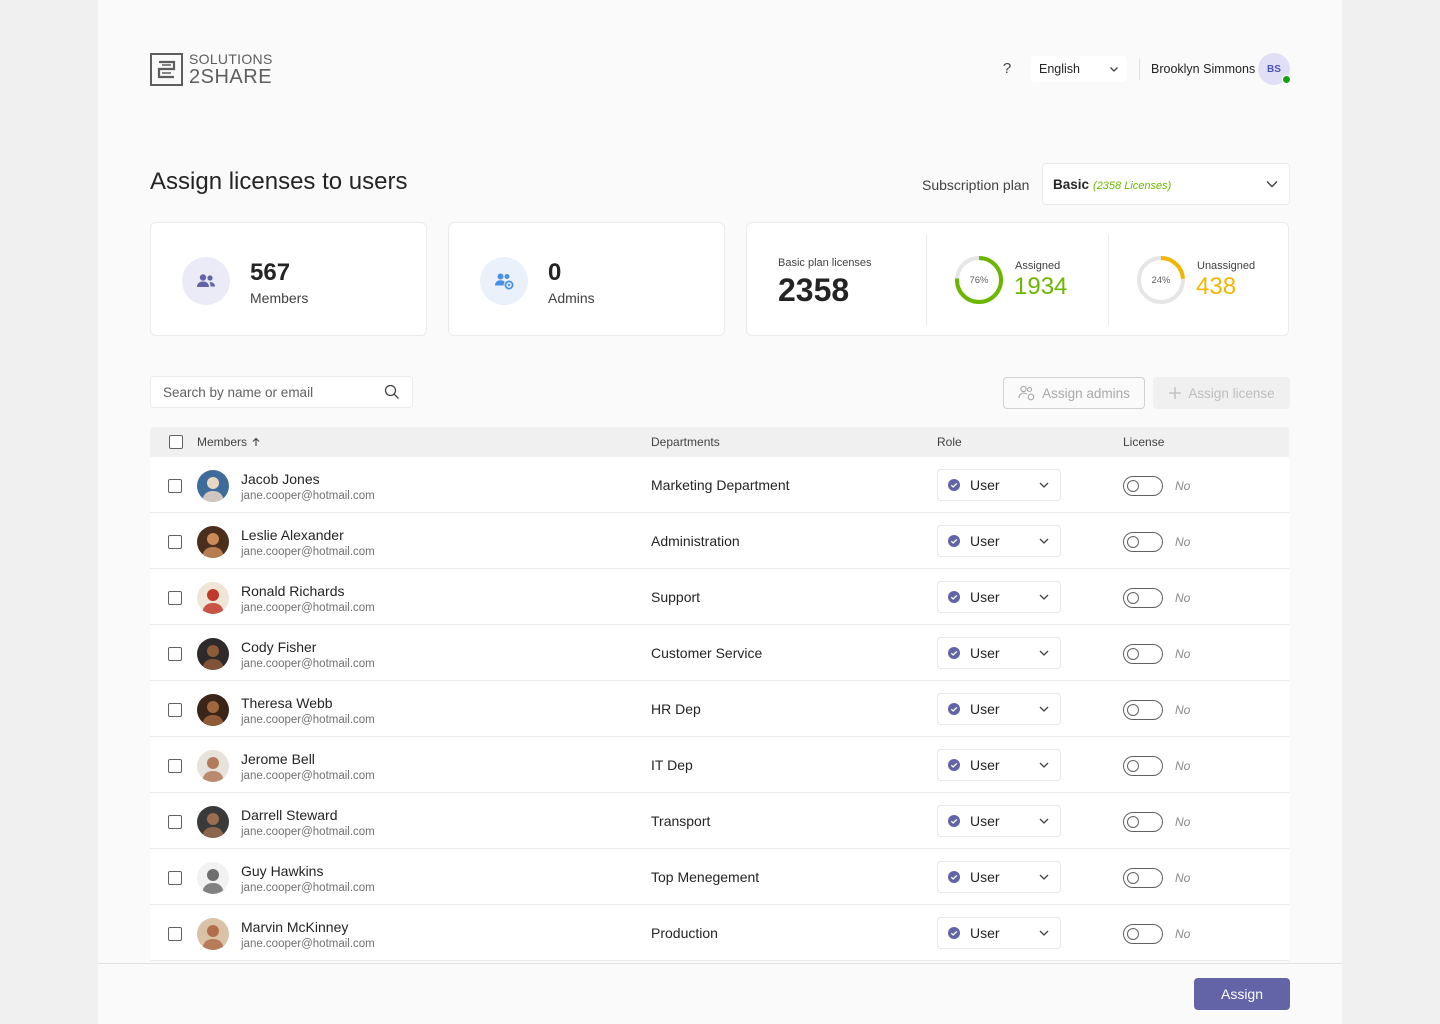 The image size is (1440, 1024). I want to click on assign-admins-label: Assign admins, so click(1086, 393).